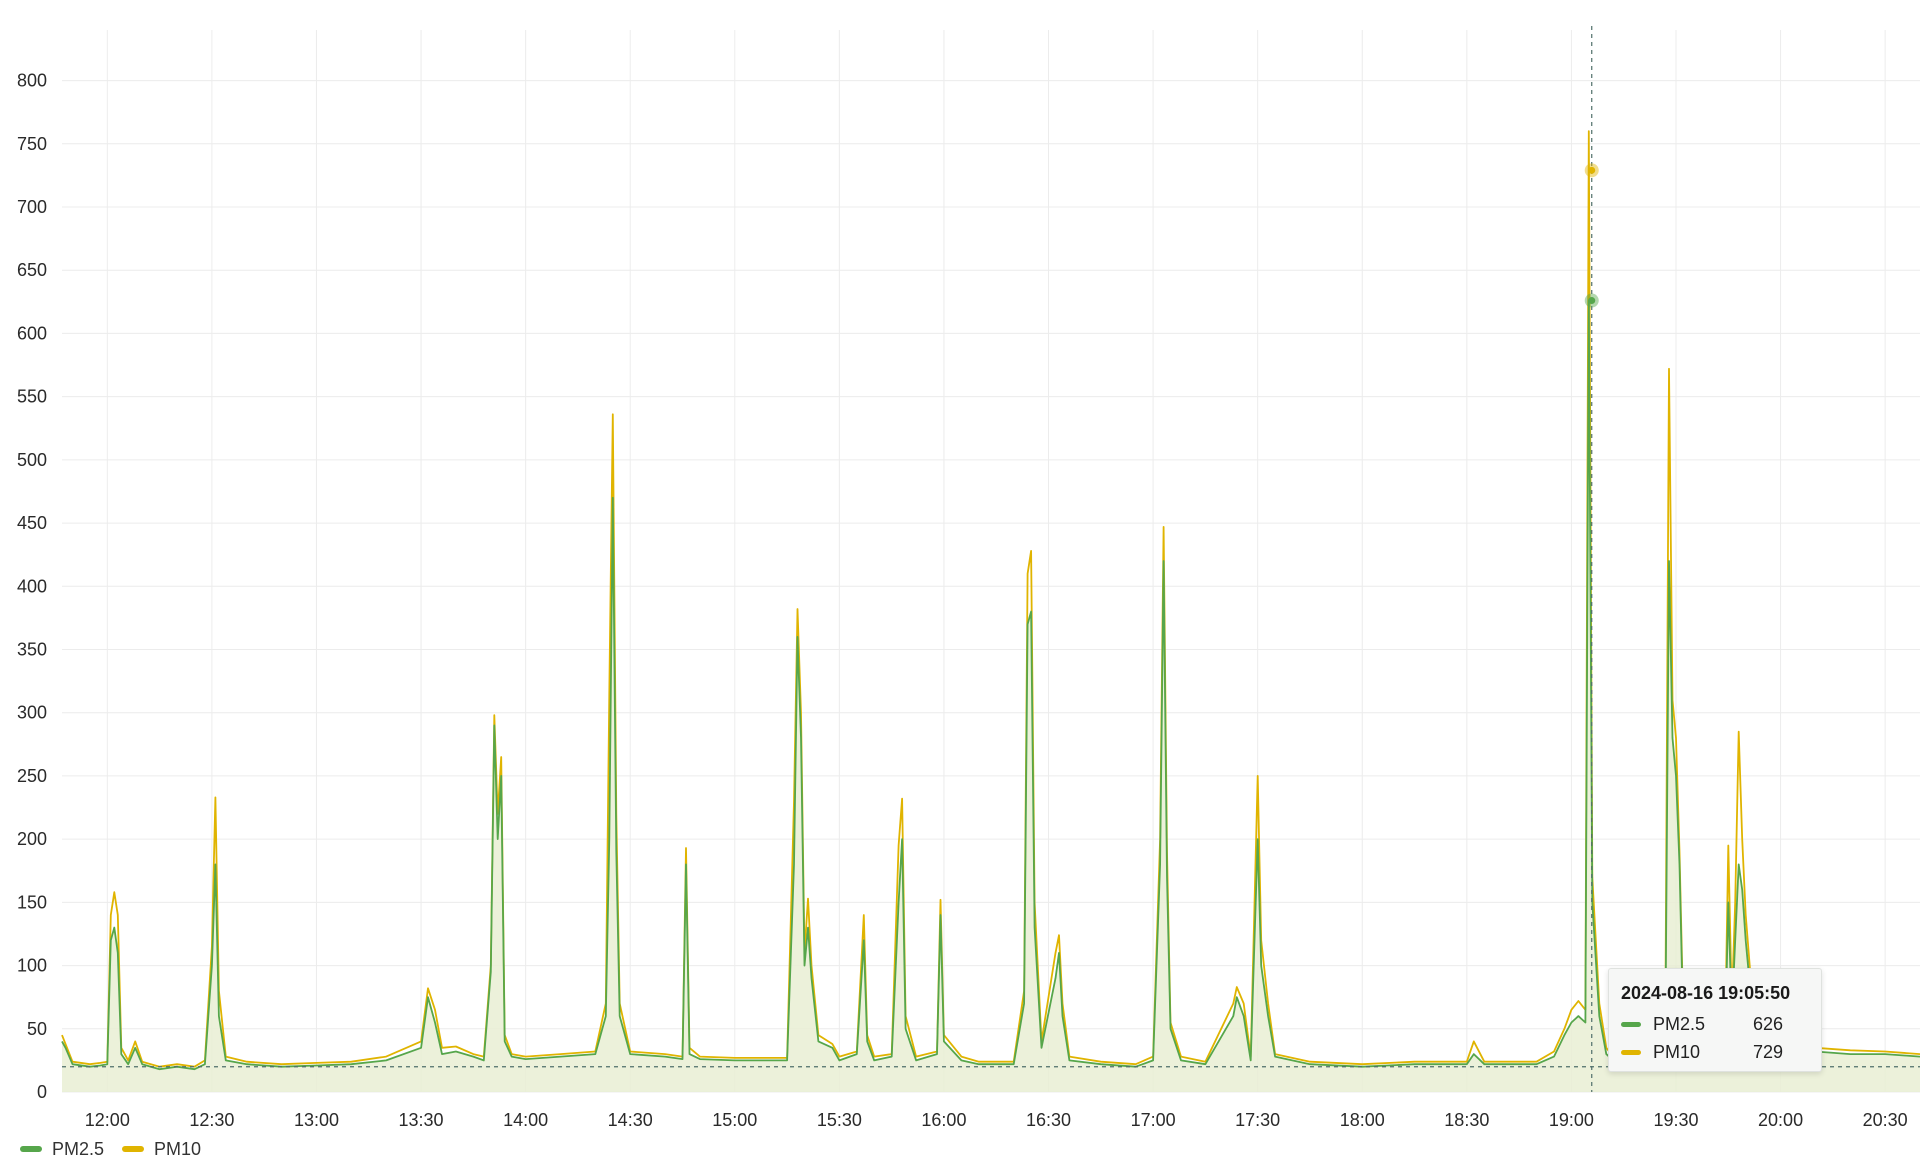 This screenshot has width=1920, height=1165. Describe the element at coordinates (1885, 1120) in the screenshot. I see `x-tick-label: 20:30` at that location.